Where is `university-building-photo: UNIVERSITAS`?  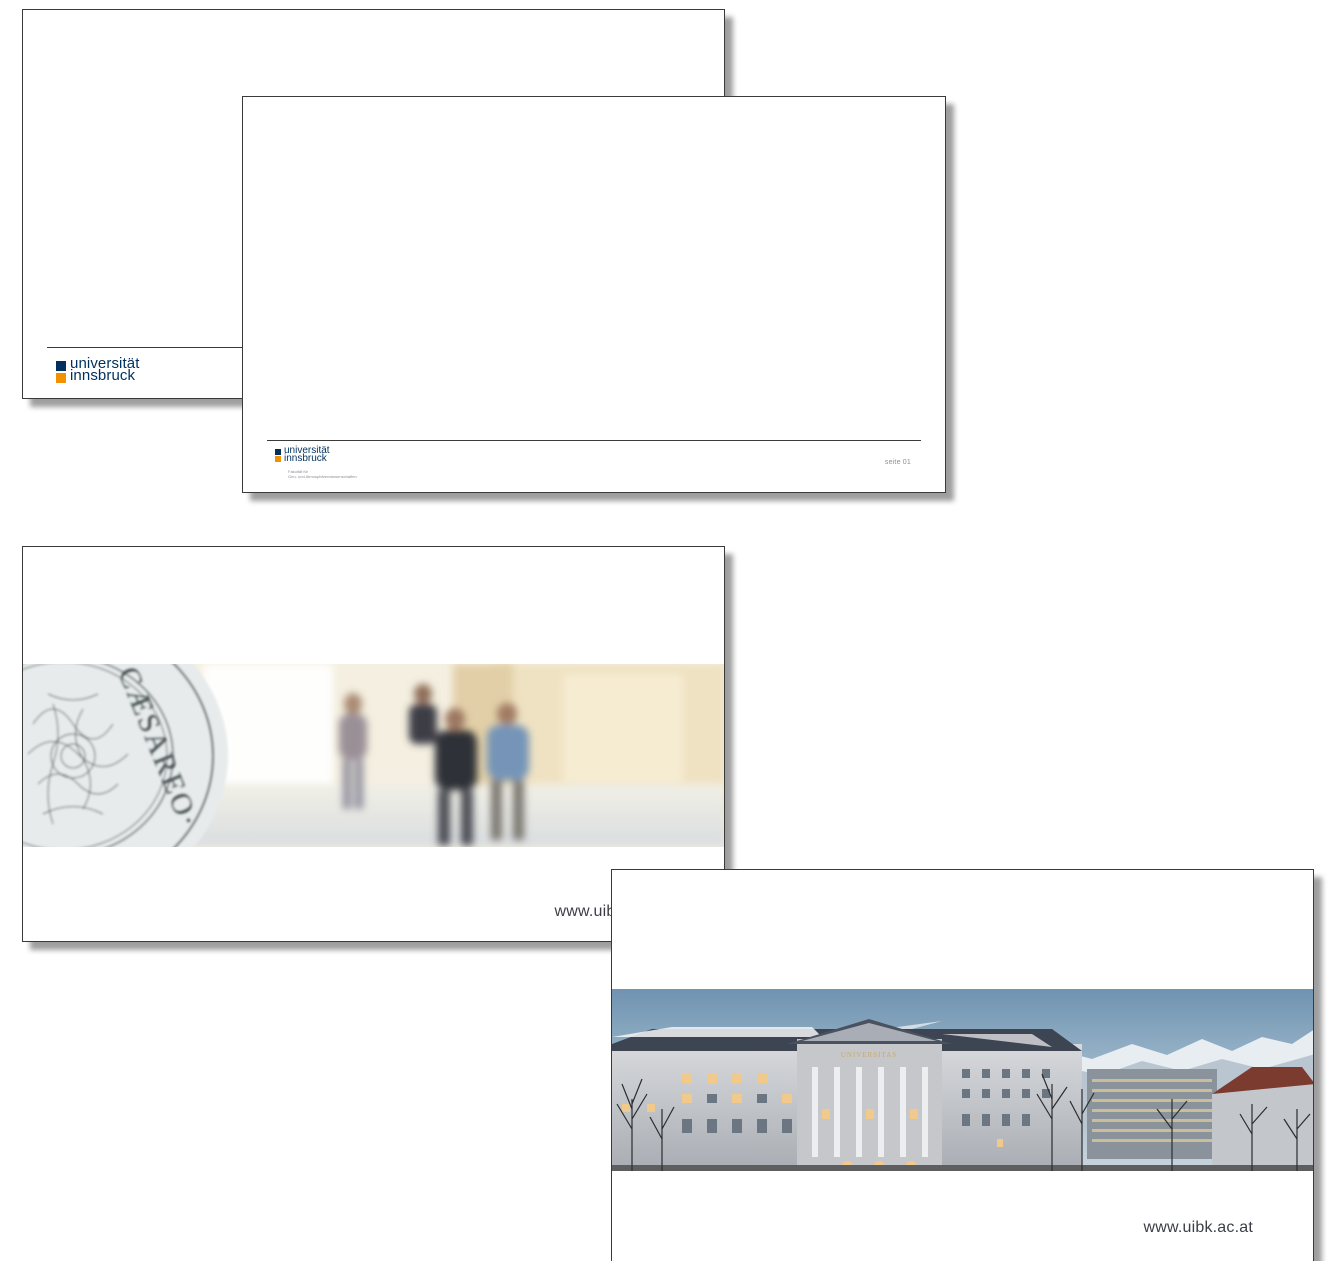 university-building-photo: UNIVERSITAS is located at coordinates (962, 1080).